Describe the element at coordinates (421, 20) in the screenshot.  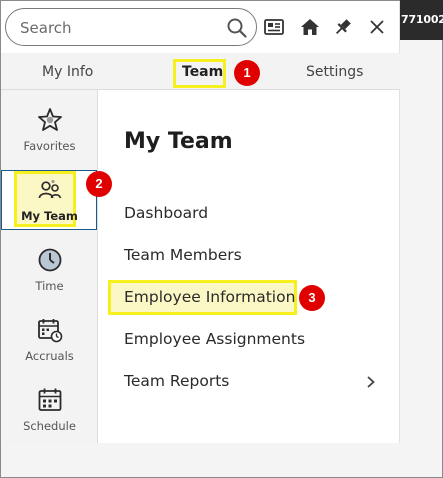
I see `background-window-id: 771002` at that location.